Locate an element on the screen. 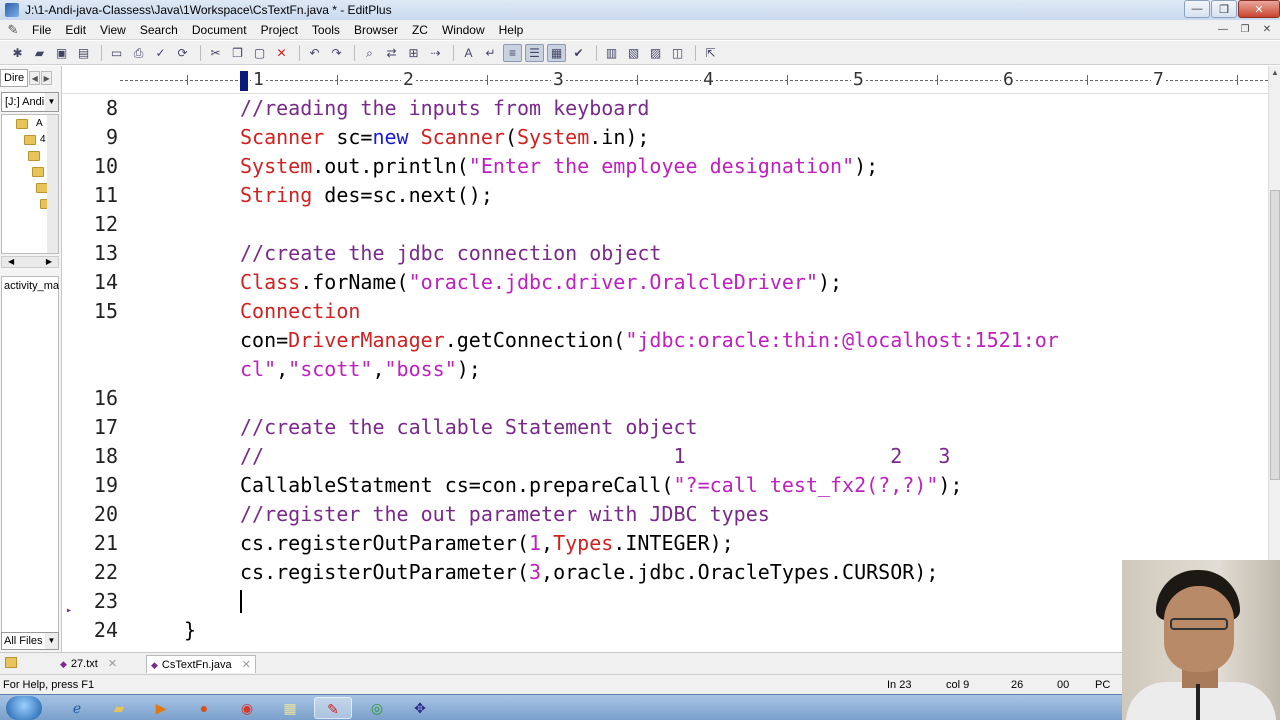  folder-icon: ▦ is located at coordinates (290, 708).